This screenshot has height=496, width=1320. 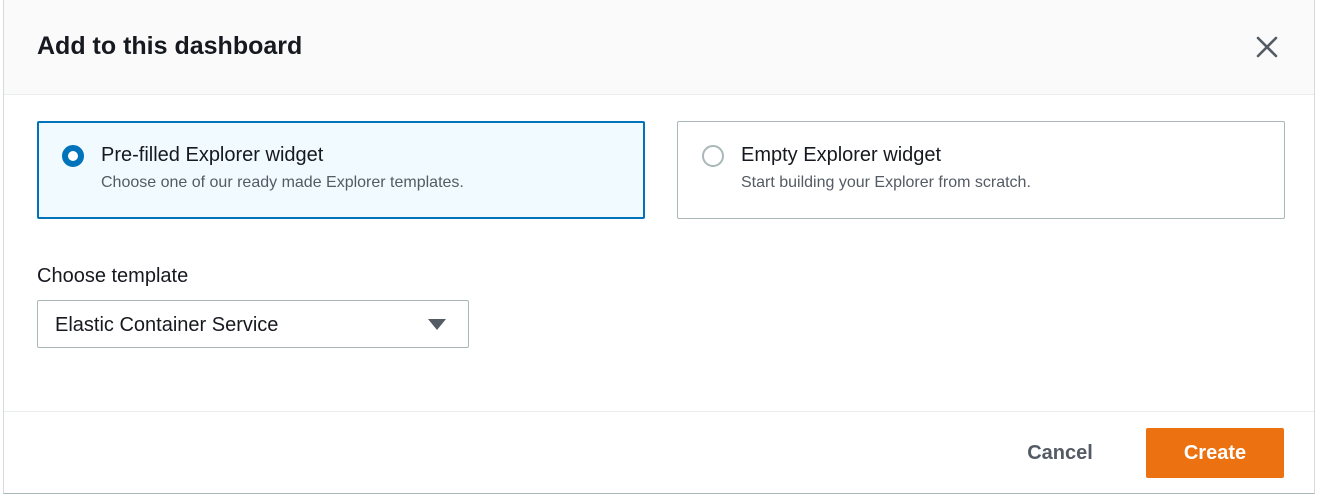 What do you see at coordinates (170, 46) in the screenshot?
I see `dialog-title: Add to this dashboard` at bounding box center [170, 46].